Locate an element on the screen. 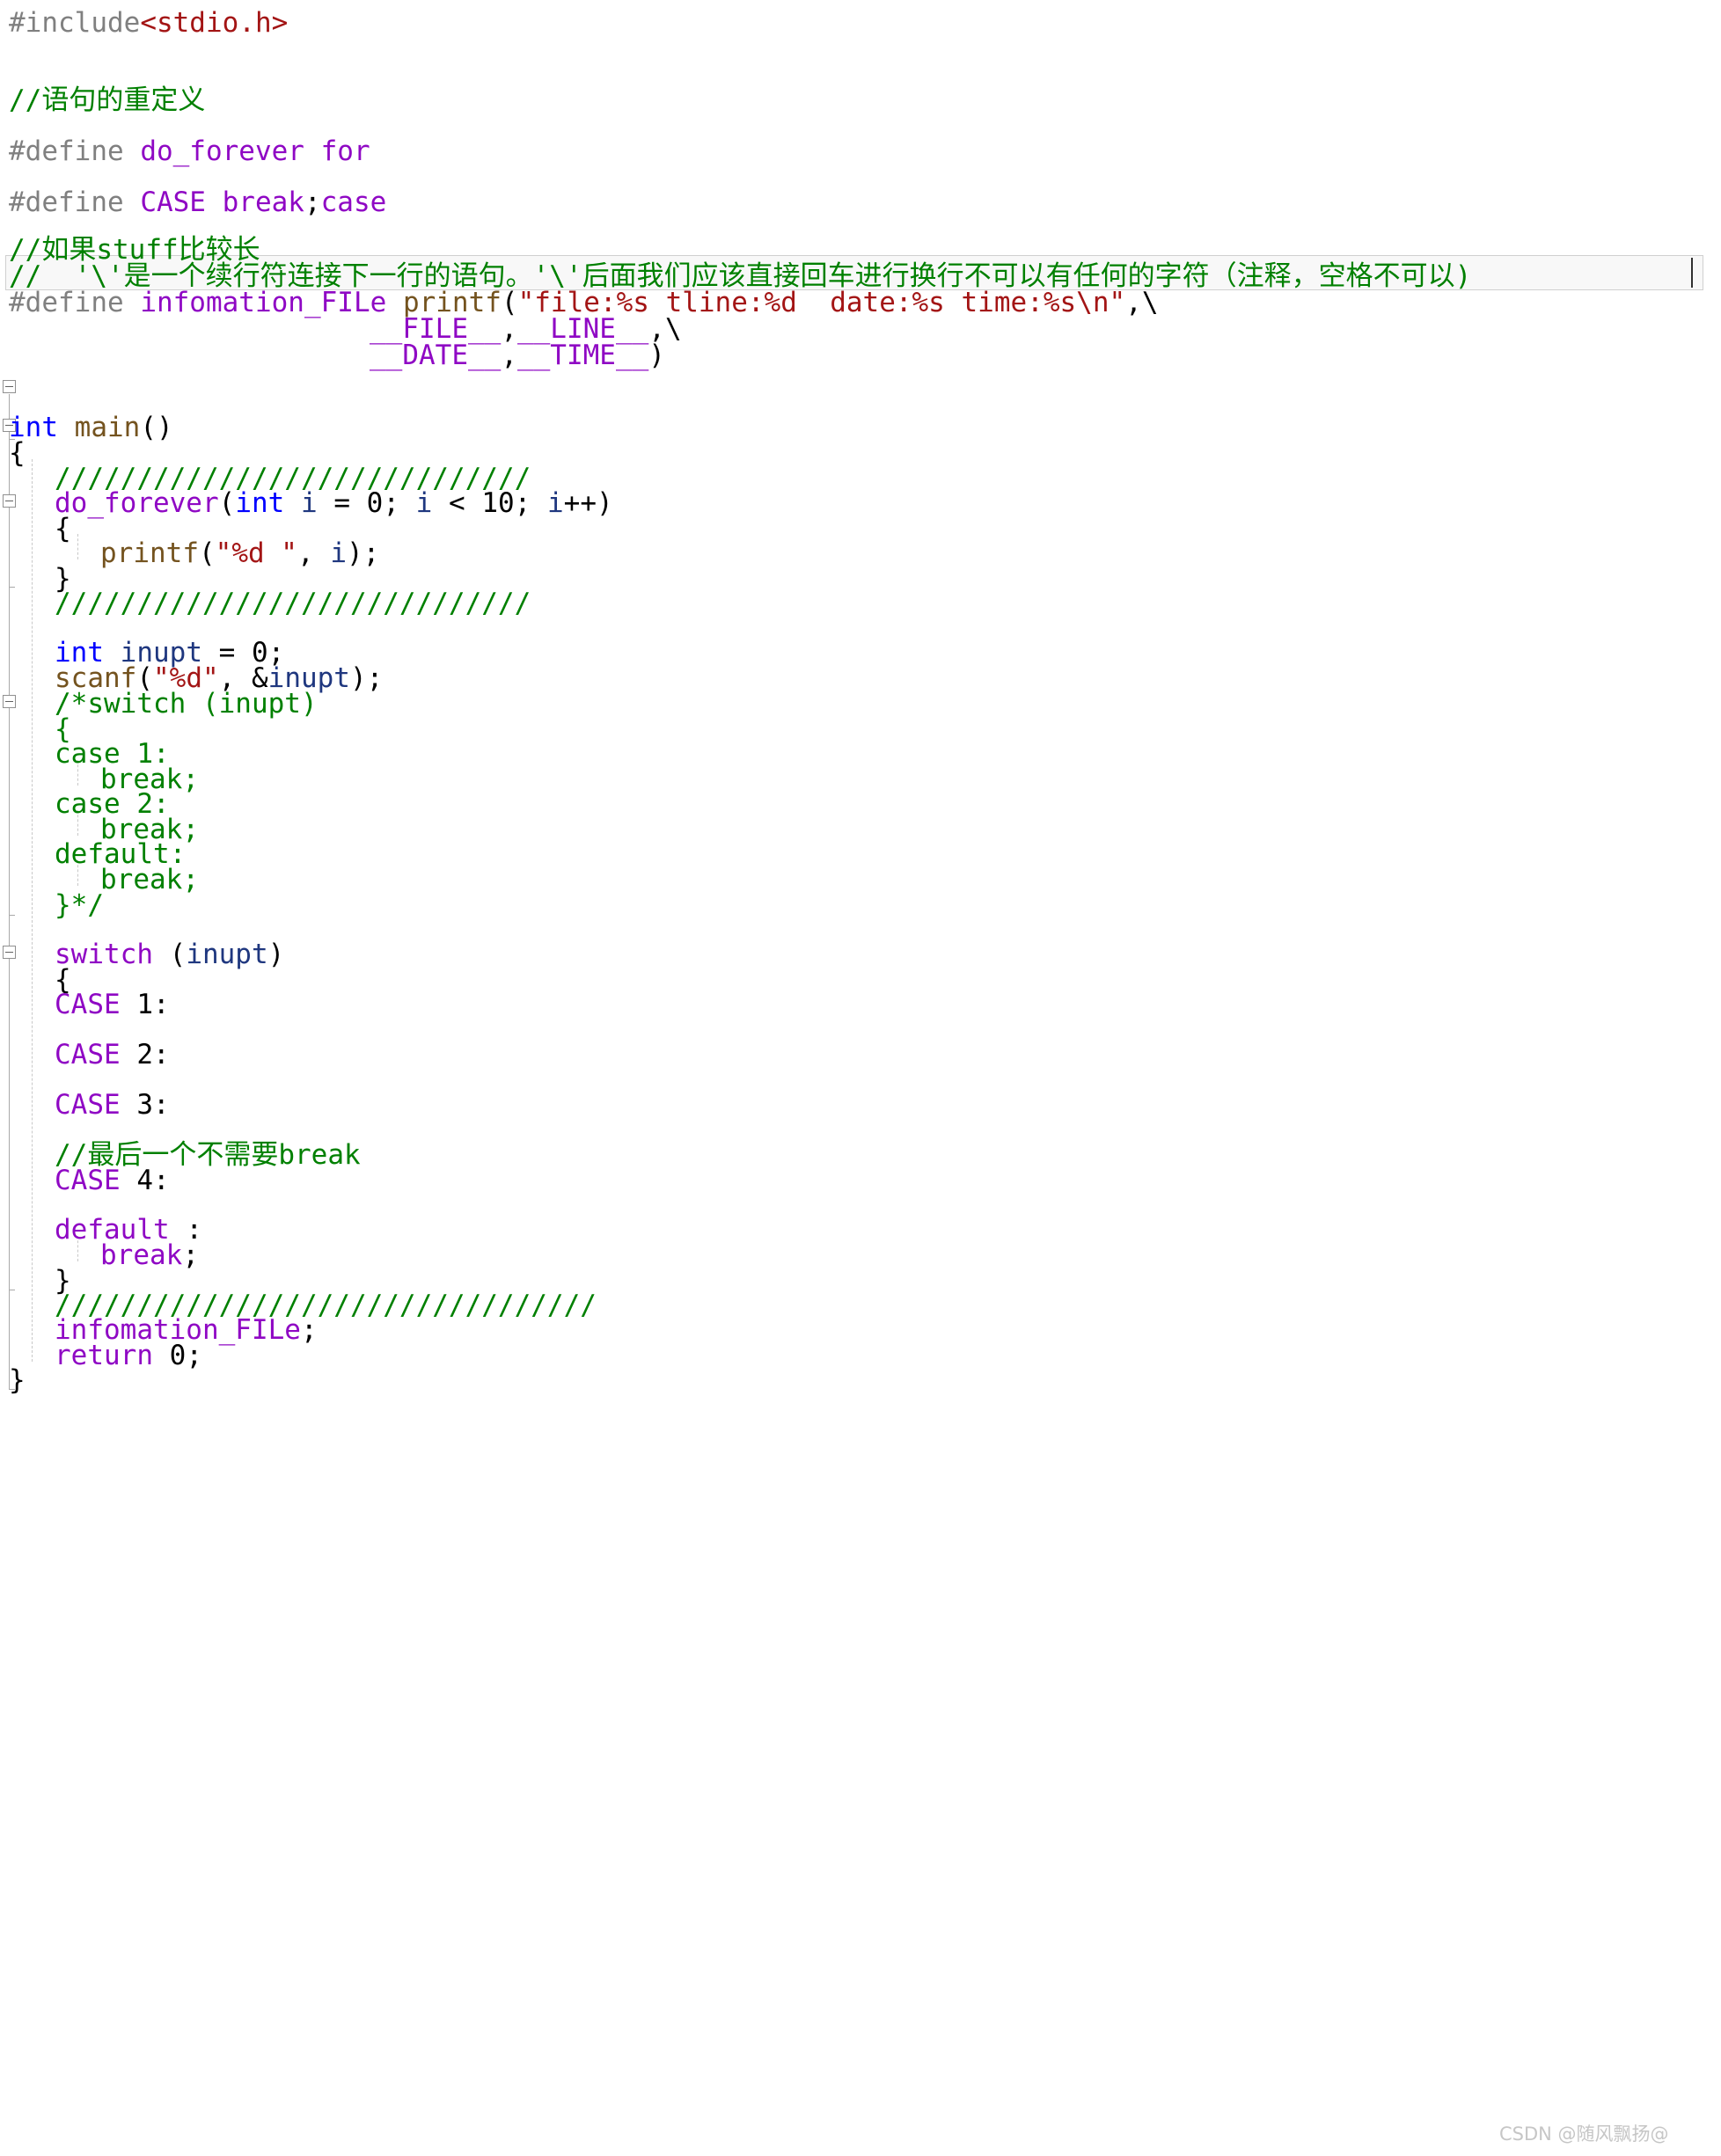 Image resolution: width=1721 pixels, height=2156 pixels. code-token: return is located at coordinates (104, 1355).